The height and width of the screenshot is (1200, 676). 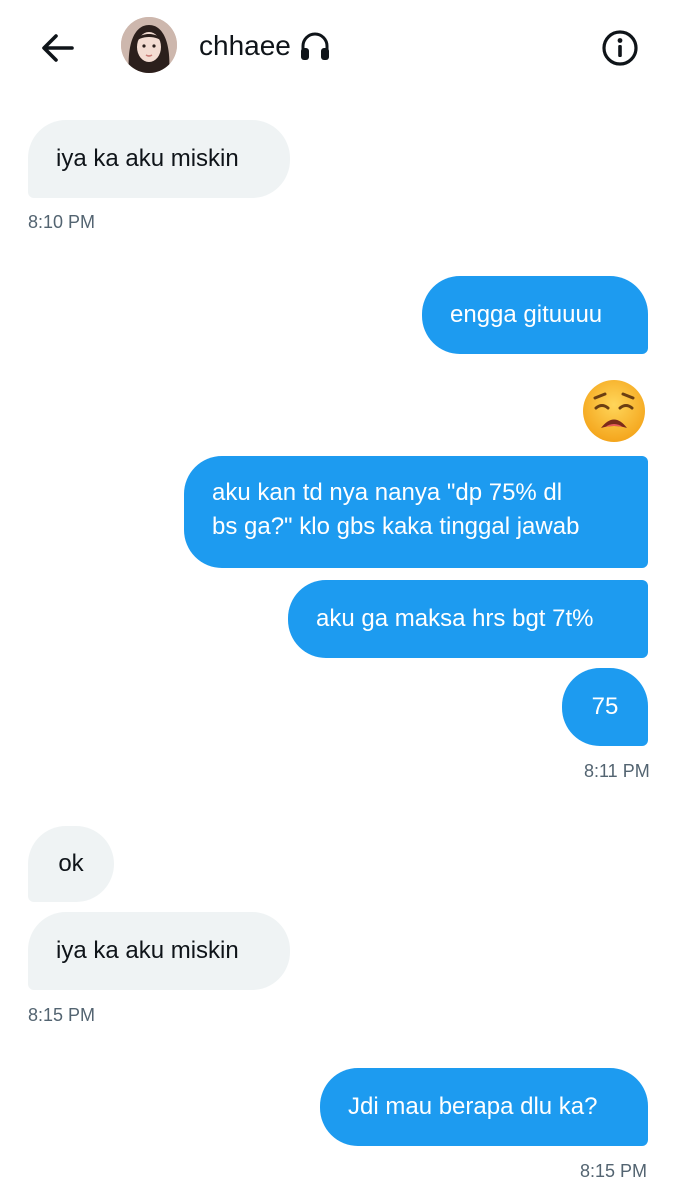 What do you see at coordinates (526, 314) in the screenshot?
I see `message-text: engga gituuuu` at bounding box center [526, 314].